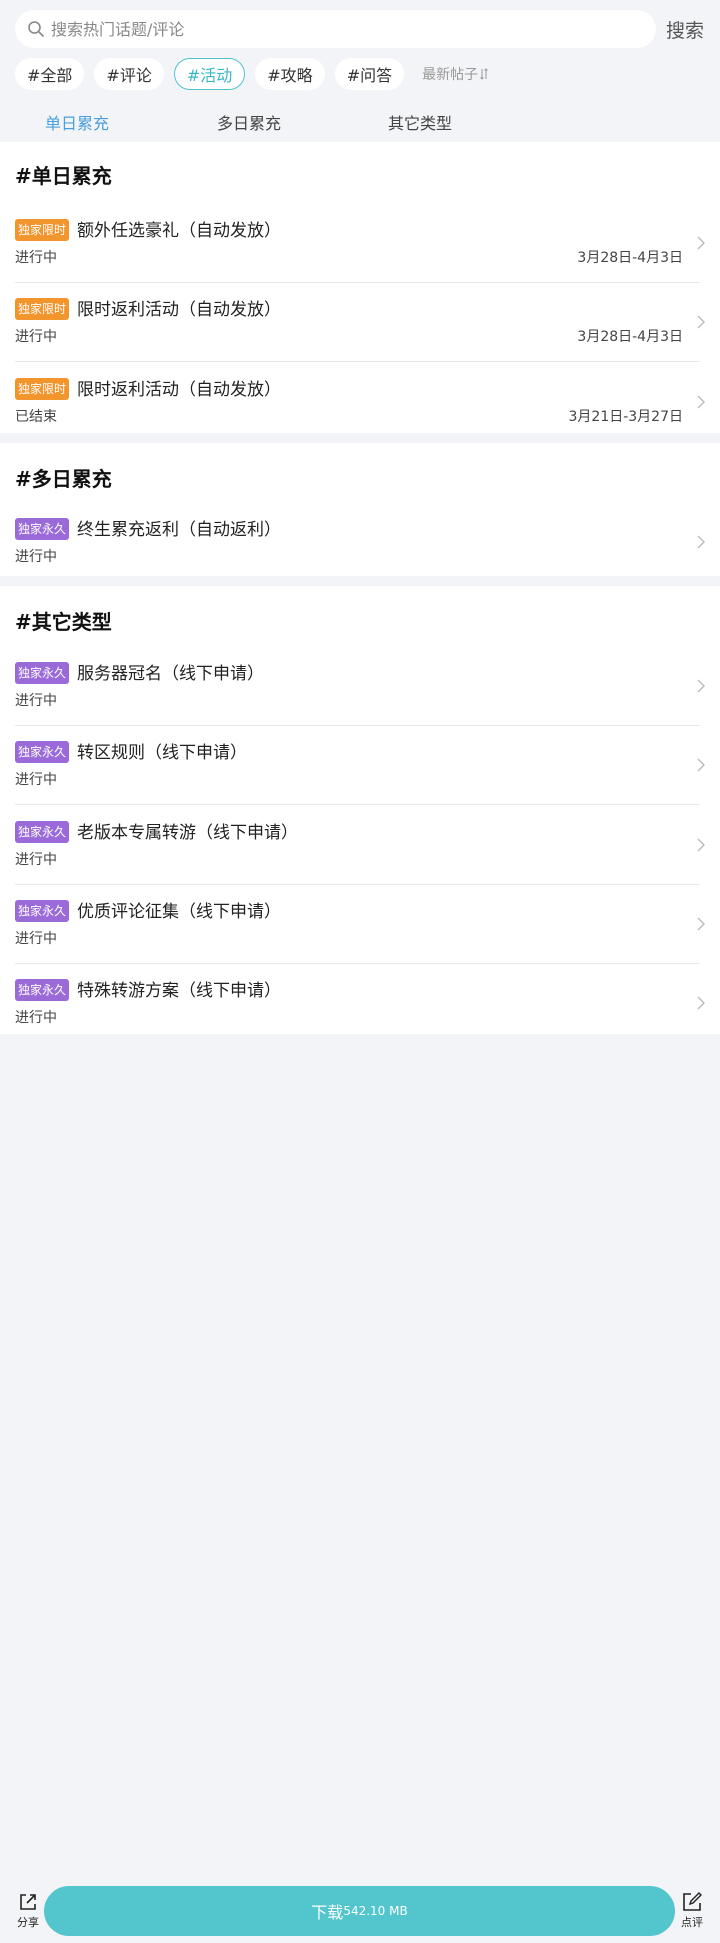 Image resolution: width=720 pixels, height=1943 pixels. Describe the element at coordinates (360, 924) in the screenshot. I see `list-item: 独家永久 优质评论征集（线下申请） 进行中` at that location.